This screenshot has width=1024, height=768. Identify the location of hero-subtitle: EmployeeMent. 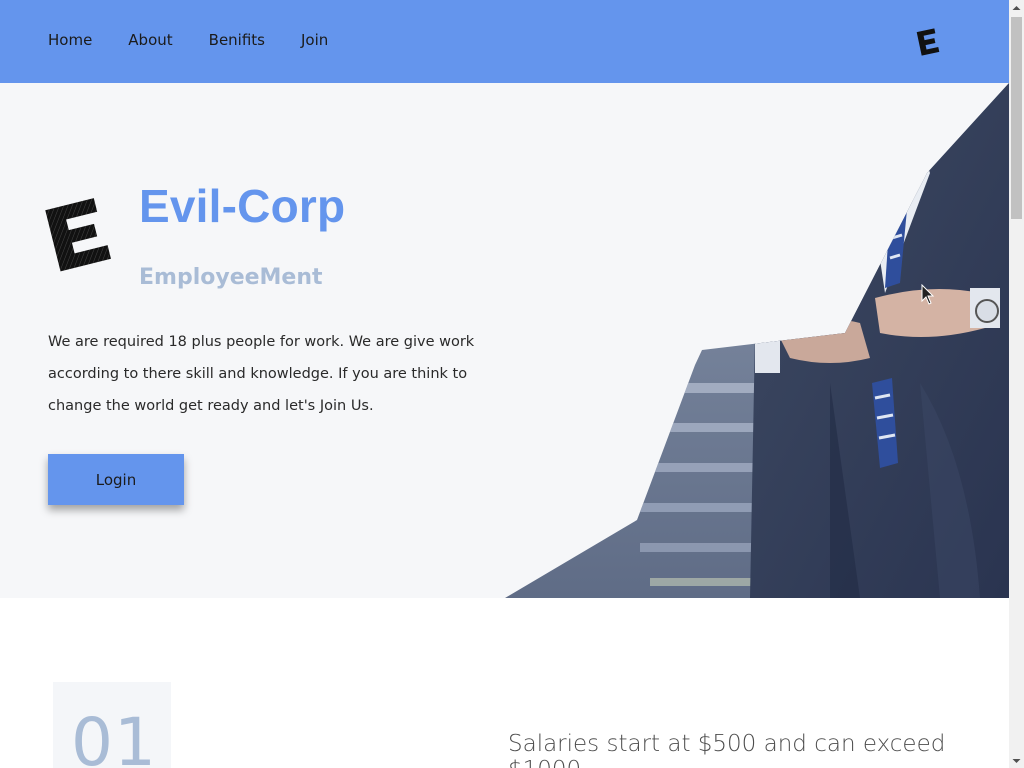
(231, 277).